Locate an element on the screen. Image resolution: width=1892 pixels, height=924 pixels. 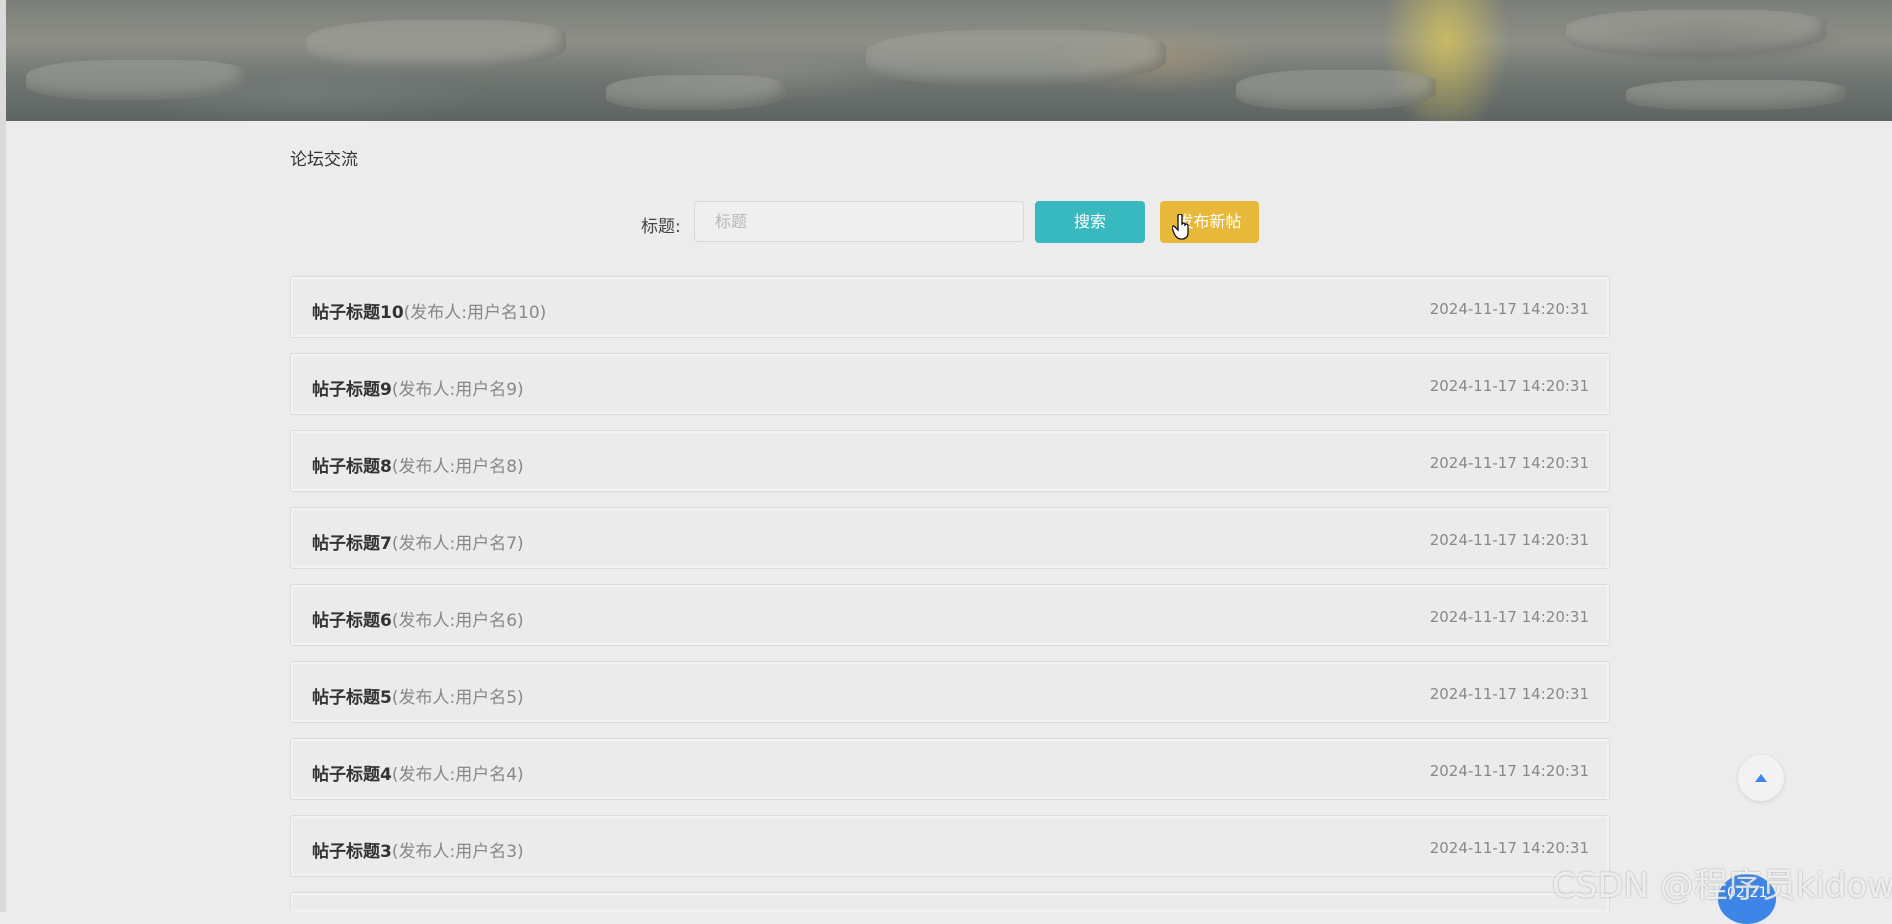
search-button: 搜索 is located at coordinates (1090, 222).